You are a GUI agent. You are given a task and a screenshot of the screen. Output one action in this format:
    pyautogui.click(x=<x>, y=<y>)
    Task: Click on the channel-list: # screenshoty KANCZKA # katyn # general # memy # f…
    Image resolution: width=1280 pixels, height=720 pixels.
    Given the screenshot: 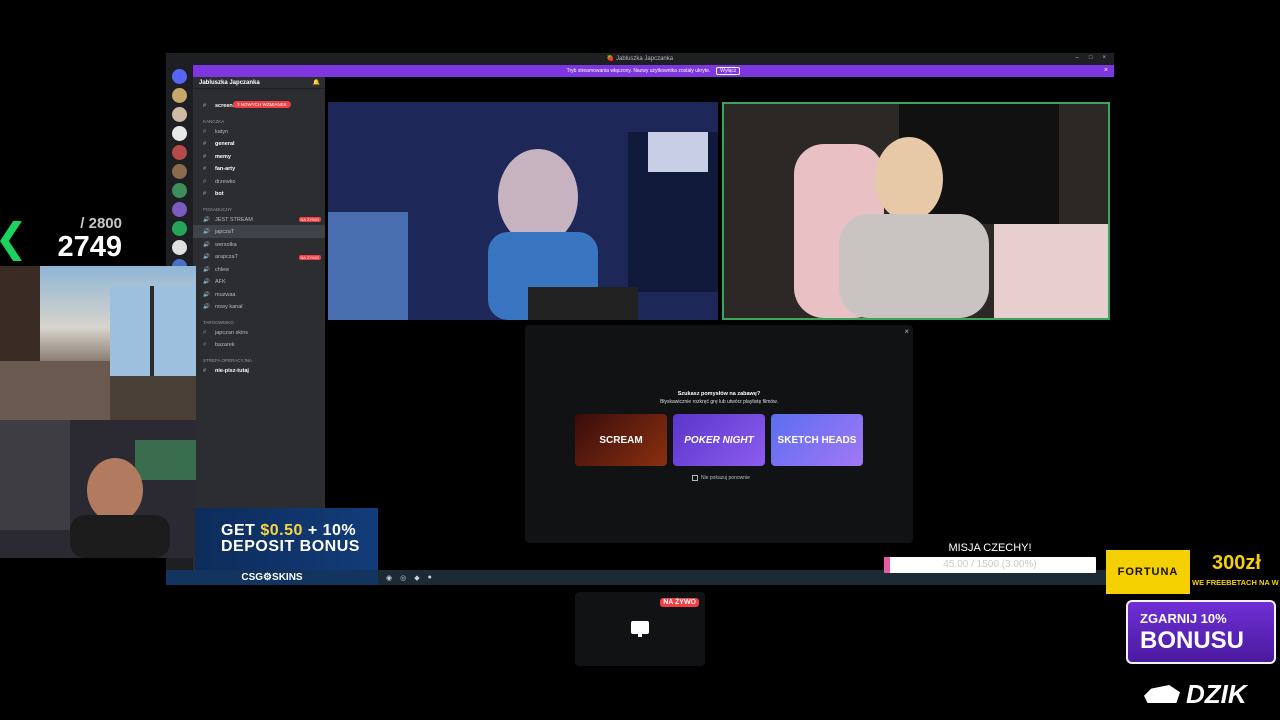 What is the action you would take?
    pyautogui.click(x=259, y=237)
    